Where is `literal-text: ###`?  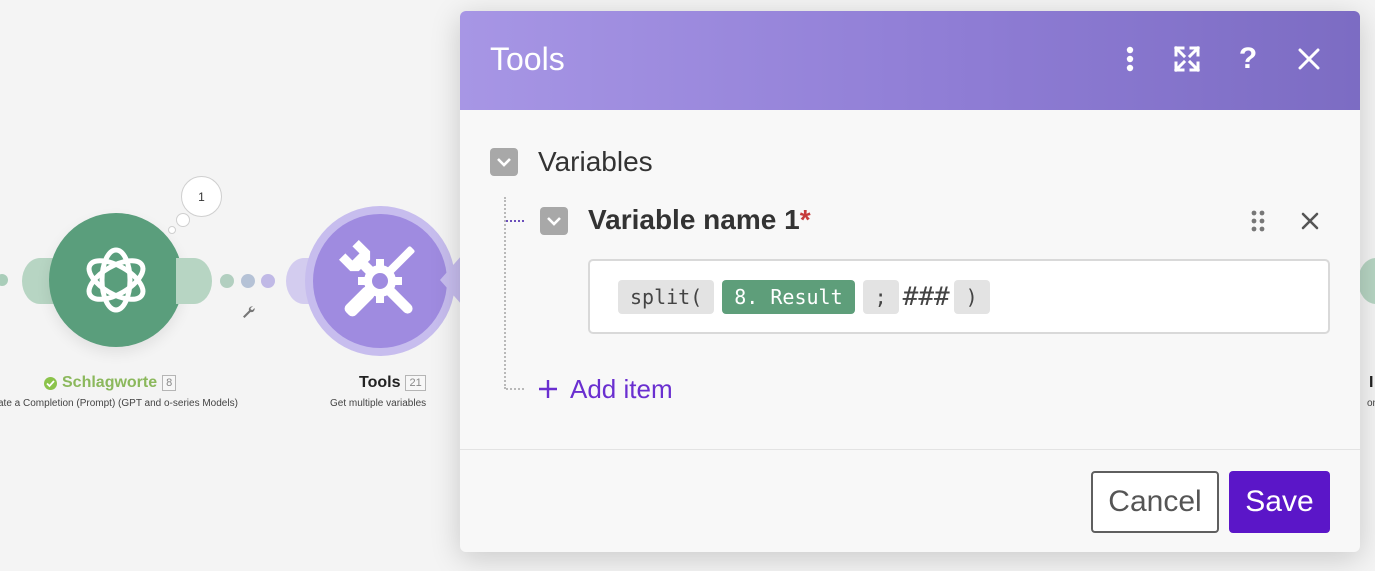
literal-text: ### is located at coordinates (926, 296).